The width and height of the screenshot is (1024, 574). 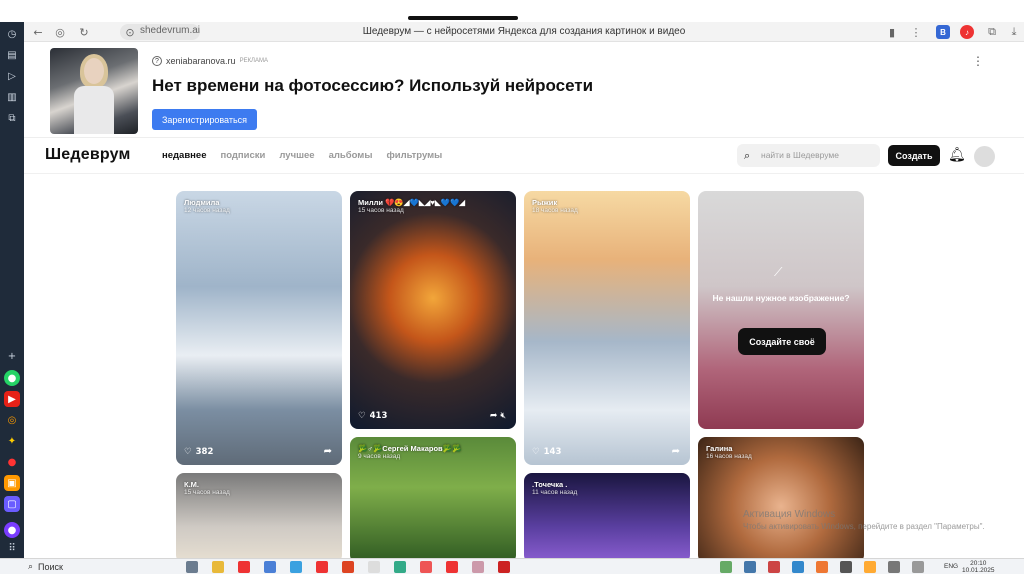 What do you see at coordinates (244, 567) in the screenshot?
I see `yandex-browser-icon` at bounding box center [244, 567].